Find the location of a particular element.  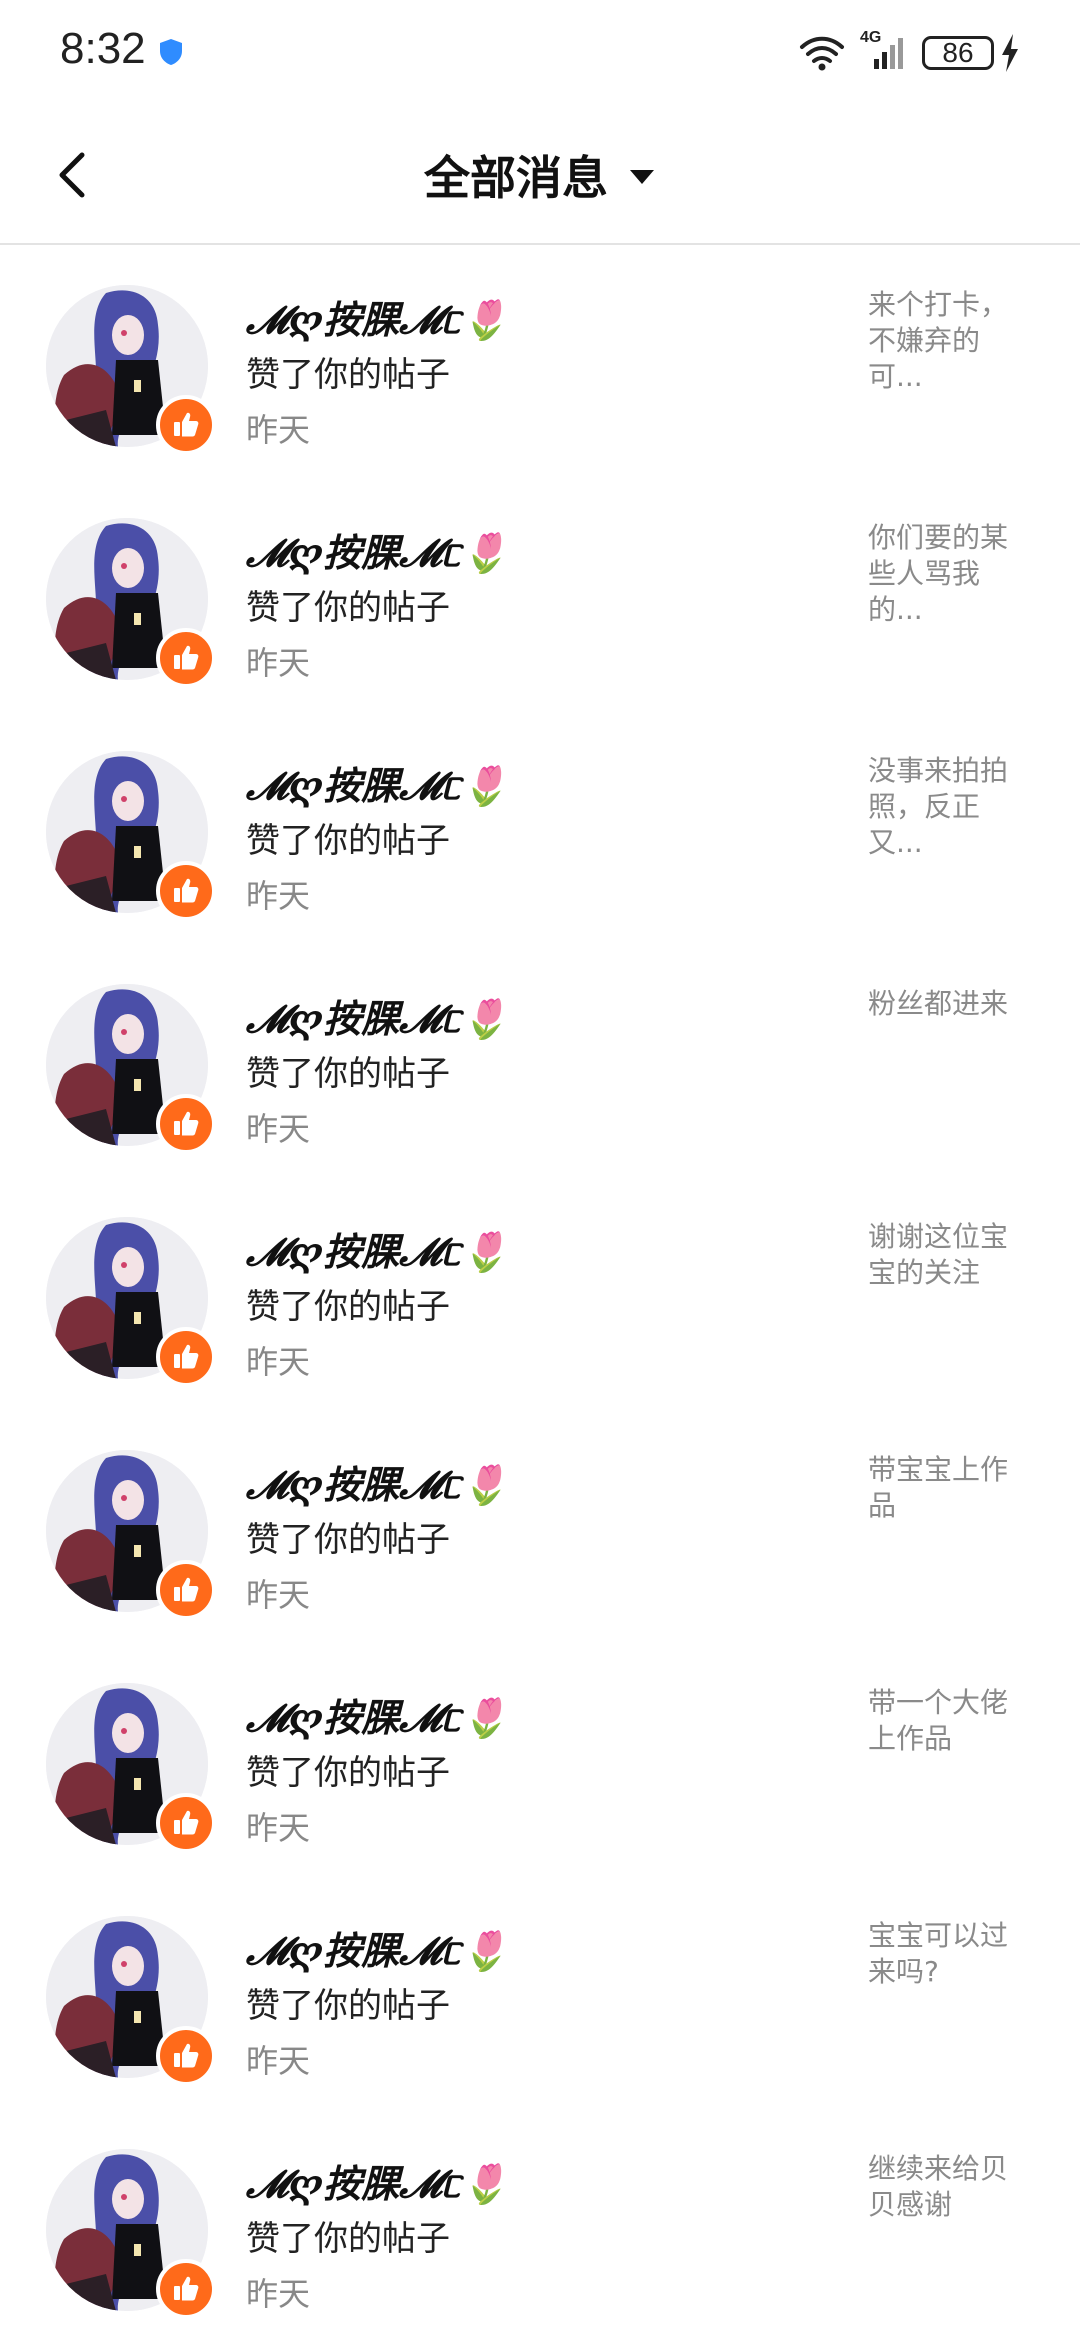

wifi-icon is located at coordinates (822, 53).